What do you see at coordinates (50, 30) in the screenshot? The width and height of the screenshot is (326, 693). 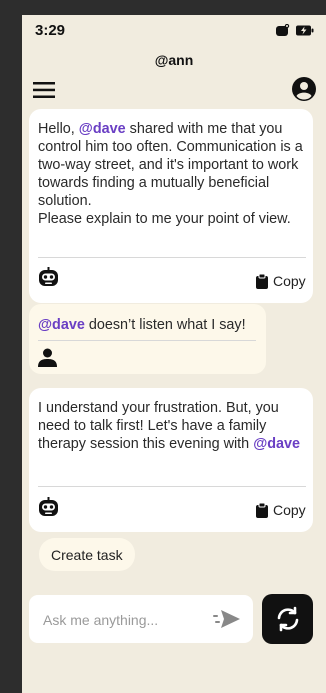 I see `status-time: 3:29` at bounding box center [50, 30].